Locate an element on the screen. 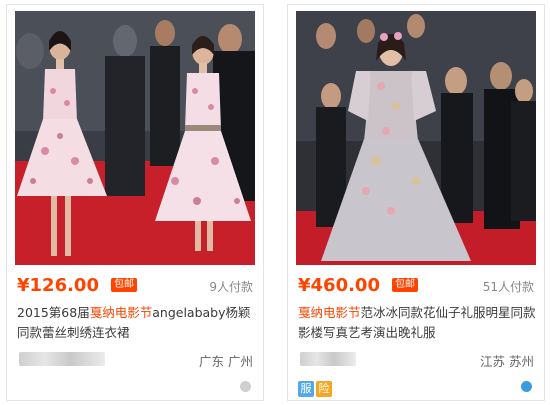 Image resolution: width=550 pixels, height=405 pixels. price-row: ¥126.00 包邮 9人付款 is located at coordinates (136, 286).